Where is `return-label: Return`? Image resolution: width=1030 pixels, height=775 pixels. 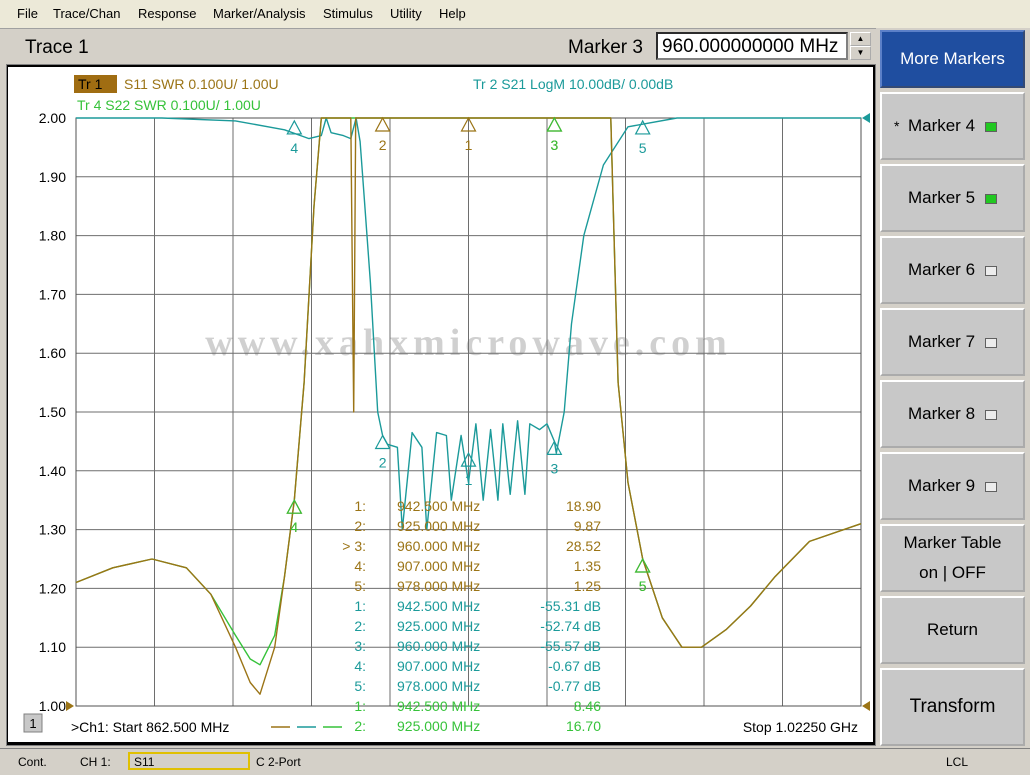 return-label: Return is located at coordinates (952, 629).